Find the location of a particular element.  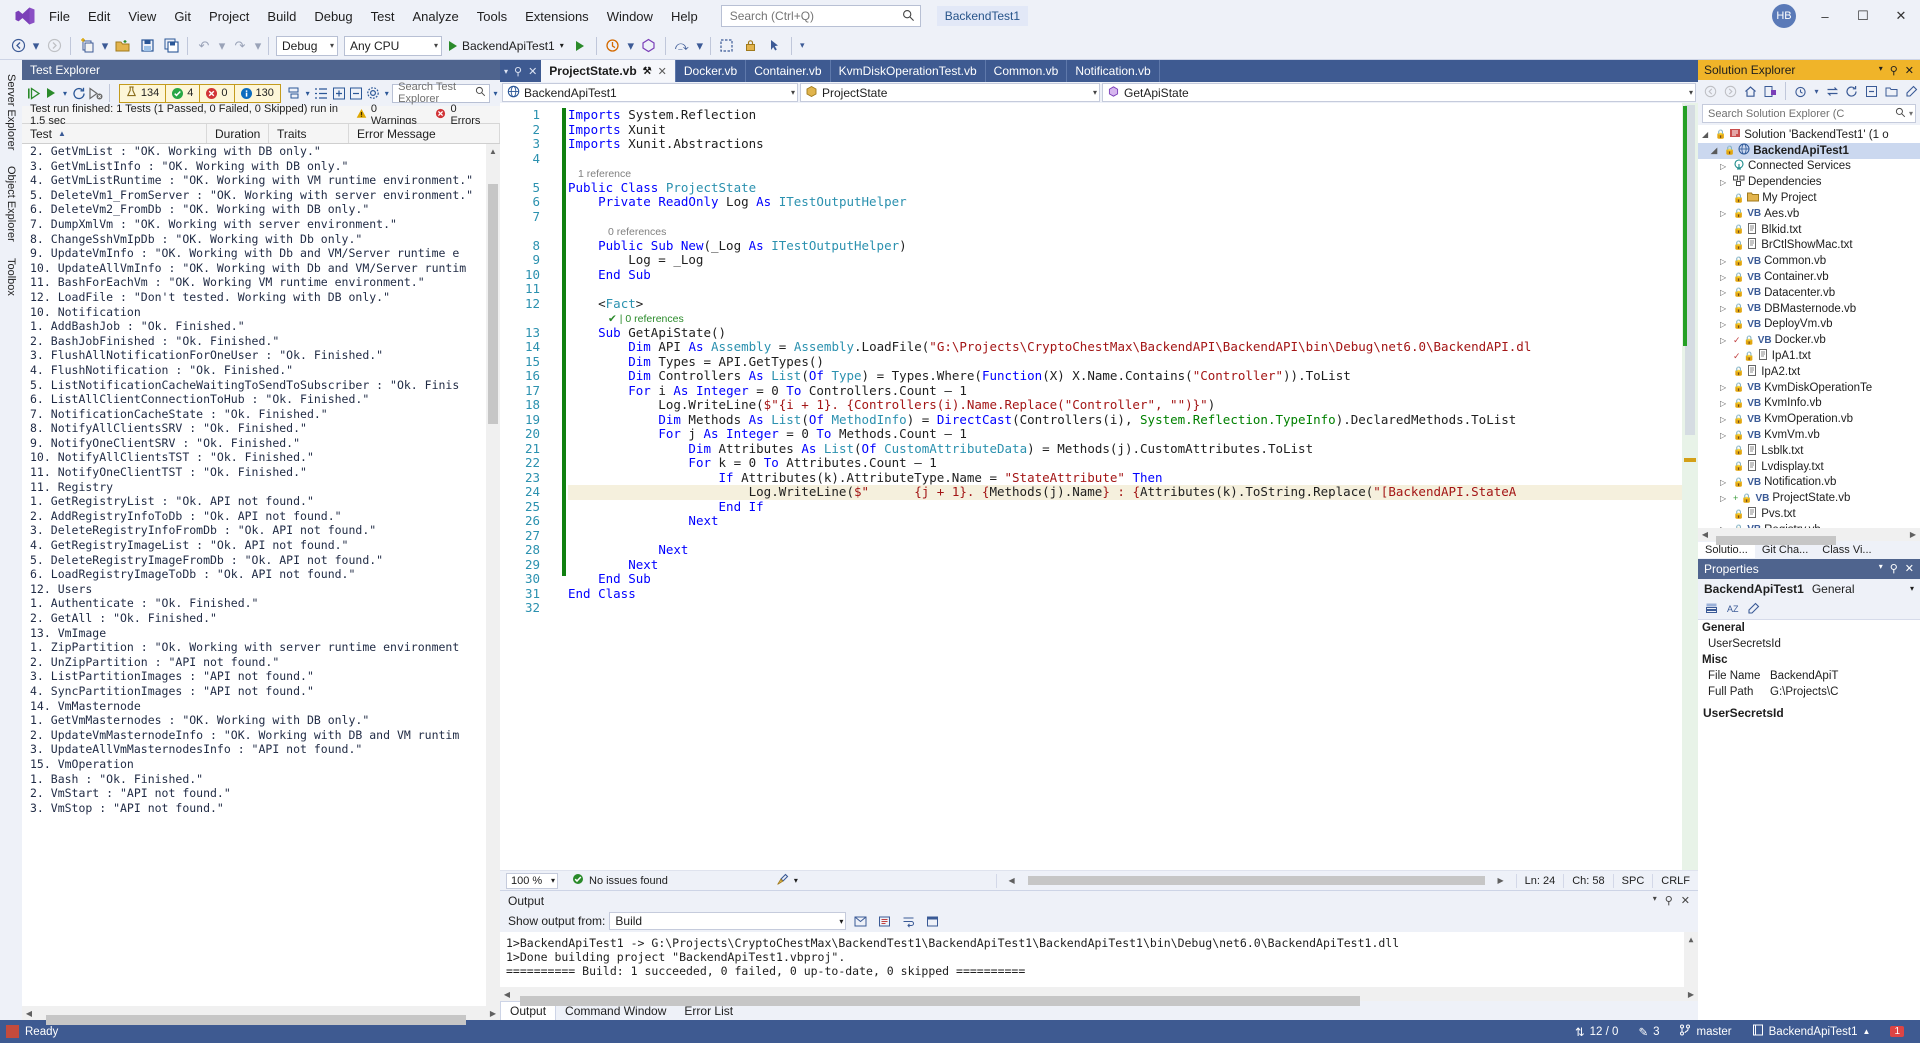

navbar-type-combo: ProjectState ▾ is located at coordinates (950, 92).